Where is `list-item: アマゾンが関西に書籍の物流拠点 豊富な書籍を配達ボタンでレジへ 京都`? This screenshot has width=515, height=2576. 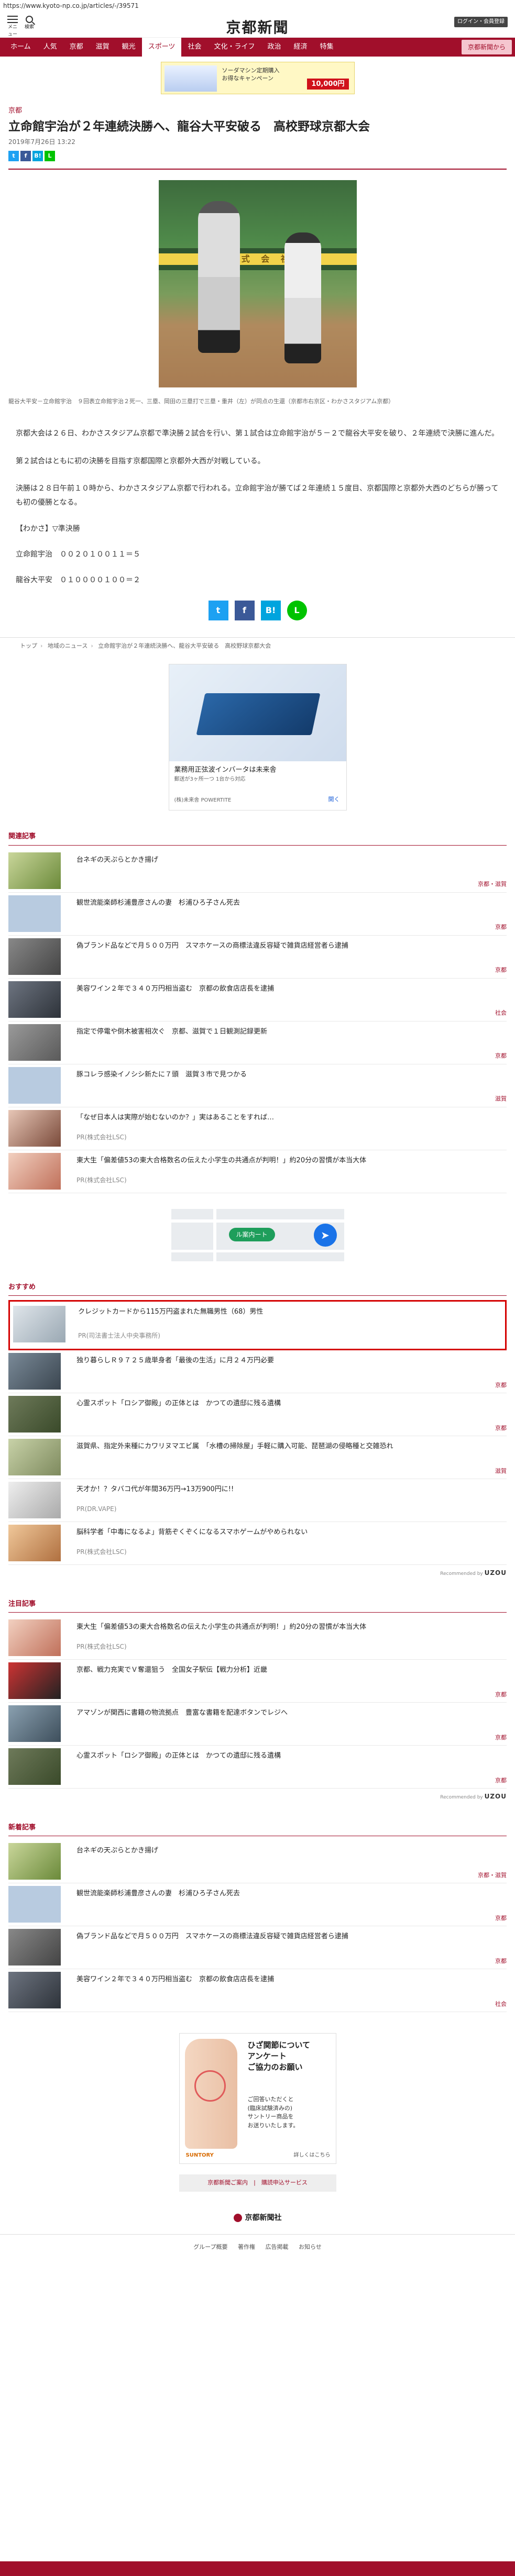
list-item: アマゾンが関西に書籍の物流拠点 豊富な書籍を配達ボタンでレジへ 京都 is located at coordinates (257, 1725).